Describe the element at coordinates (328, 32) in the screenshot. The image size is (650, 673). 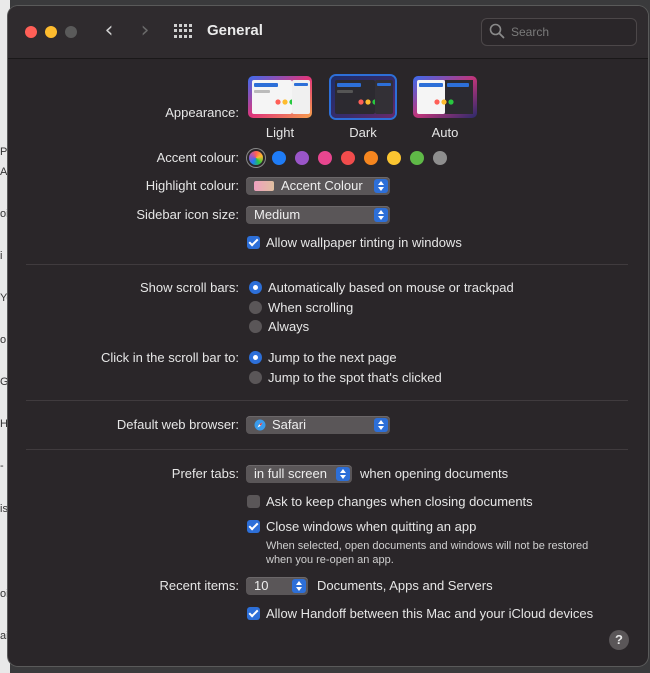
I see `titlebar: ‹ › General Search` at that location.